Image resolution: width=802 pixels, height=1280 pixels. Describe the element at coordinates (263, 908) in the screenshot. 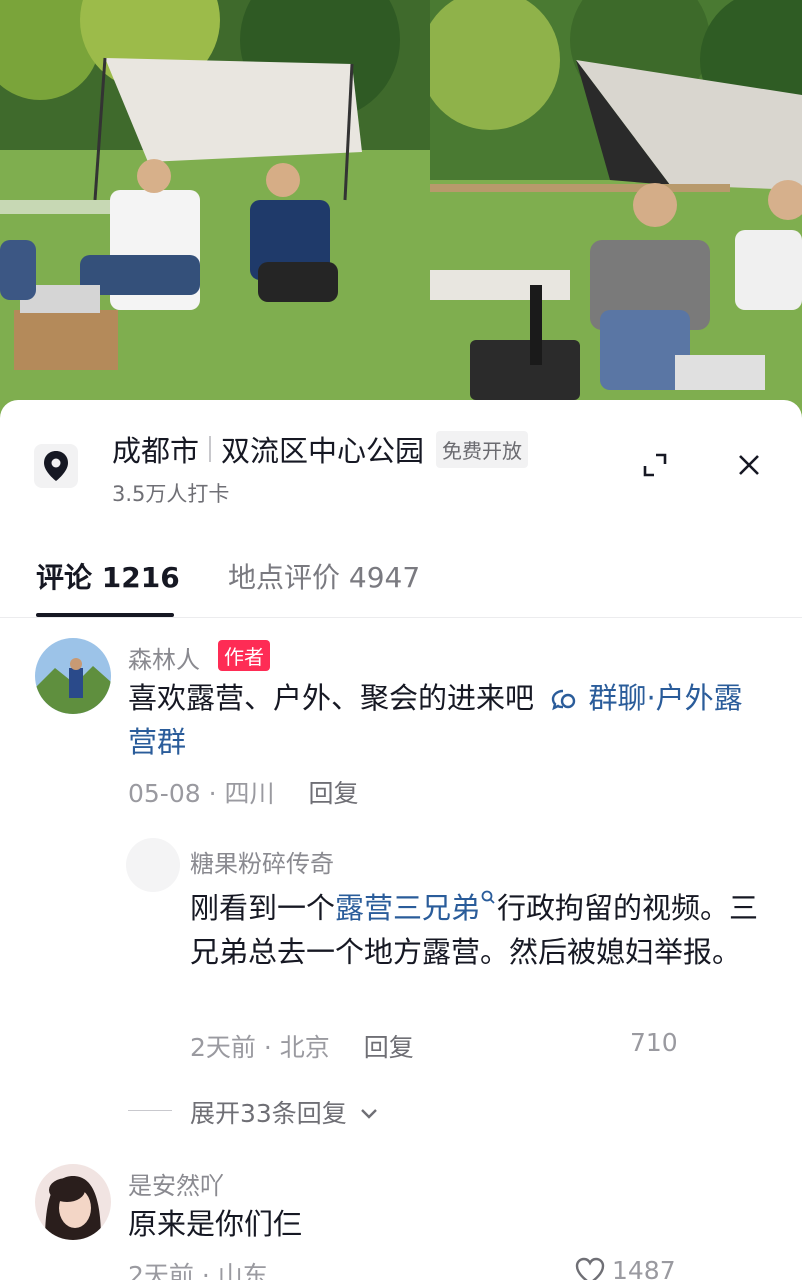

I see `comment-text-before: 刚看到一个` at that location.